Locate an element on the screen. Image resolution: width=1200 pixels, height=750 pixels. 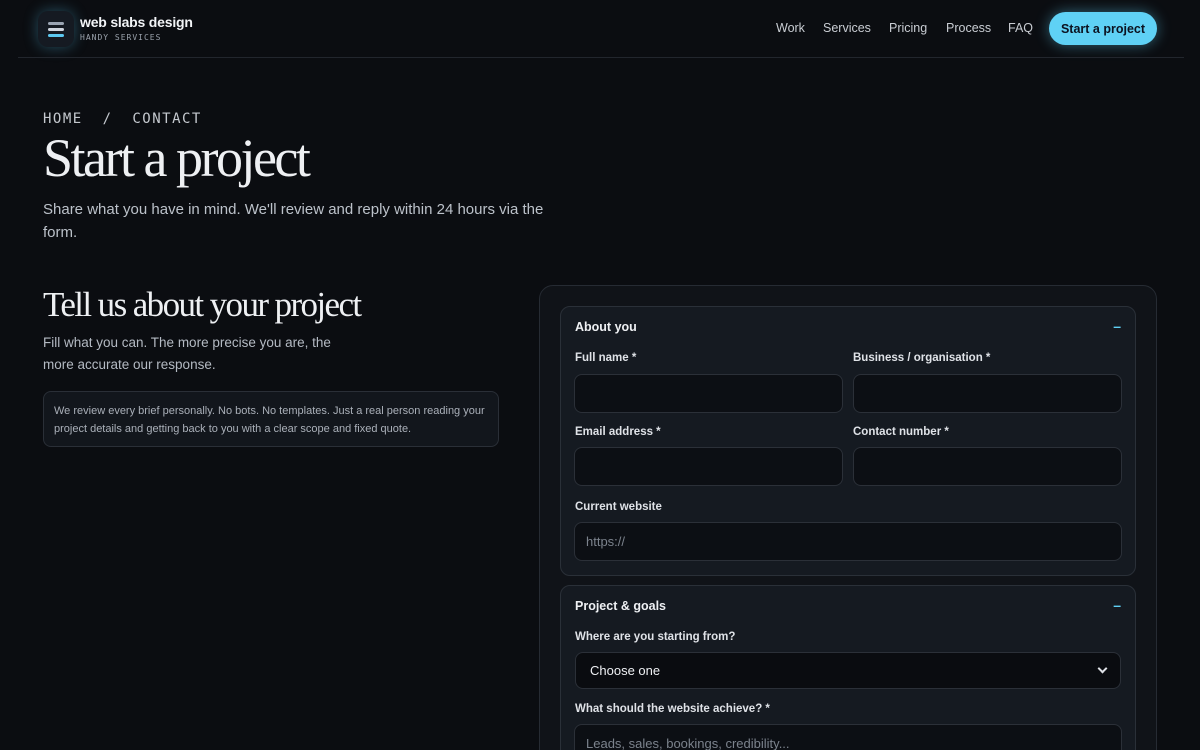
starting-point-select: Choose one is located at coordinates (848, 670).